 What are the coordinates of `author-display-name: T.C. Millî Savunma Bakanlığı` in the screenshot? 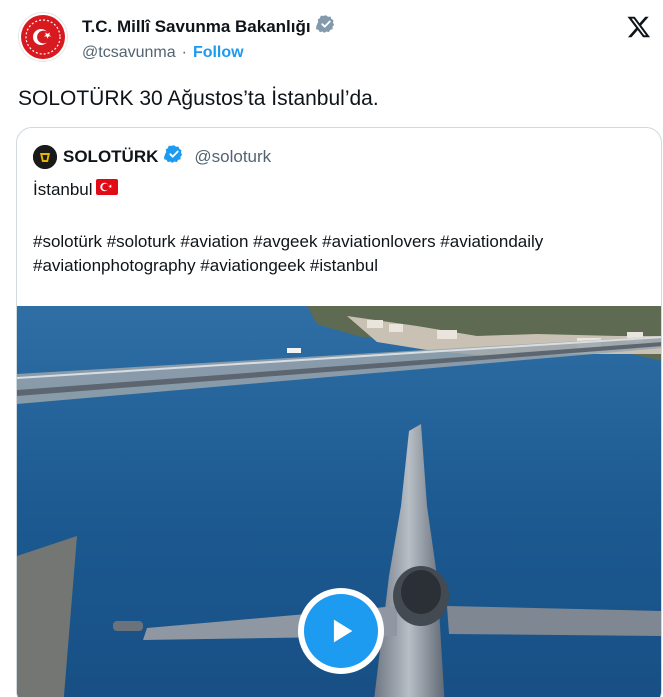 It's located at (196, 27).